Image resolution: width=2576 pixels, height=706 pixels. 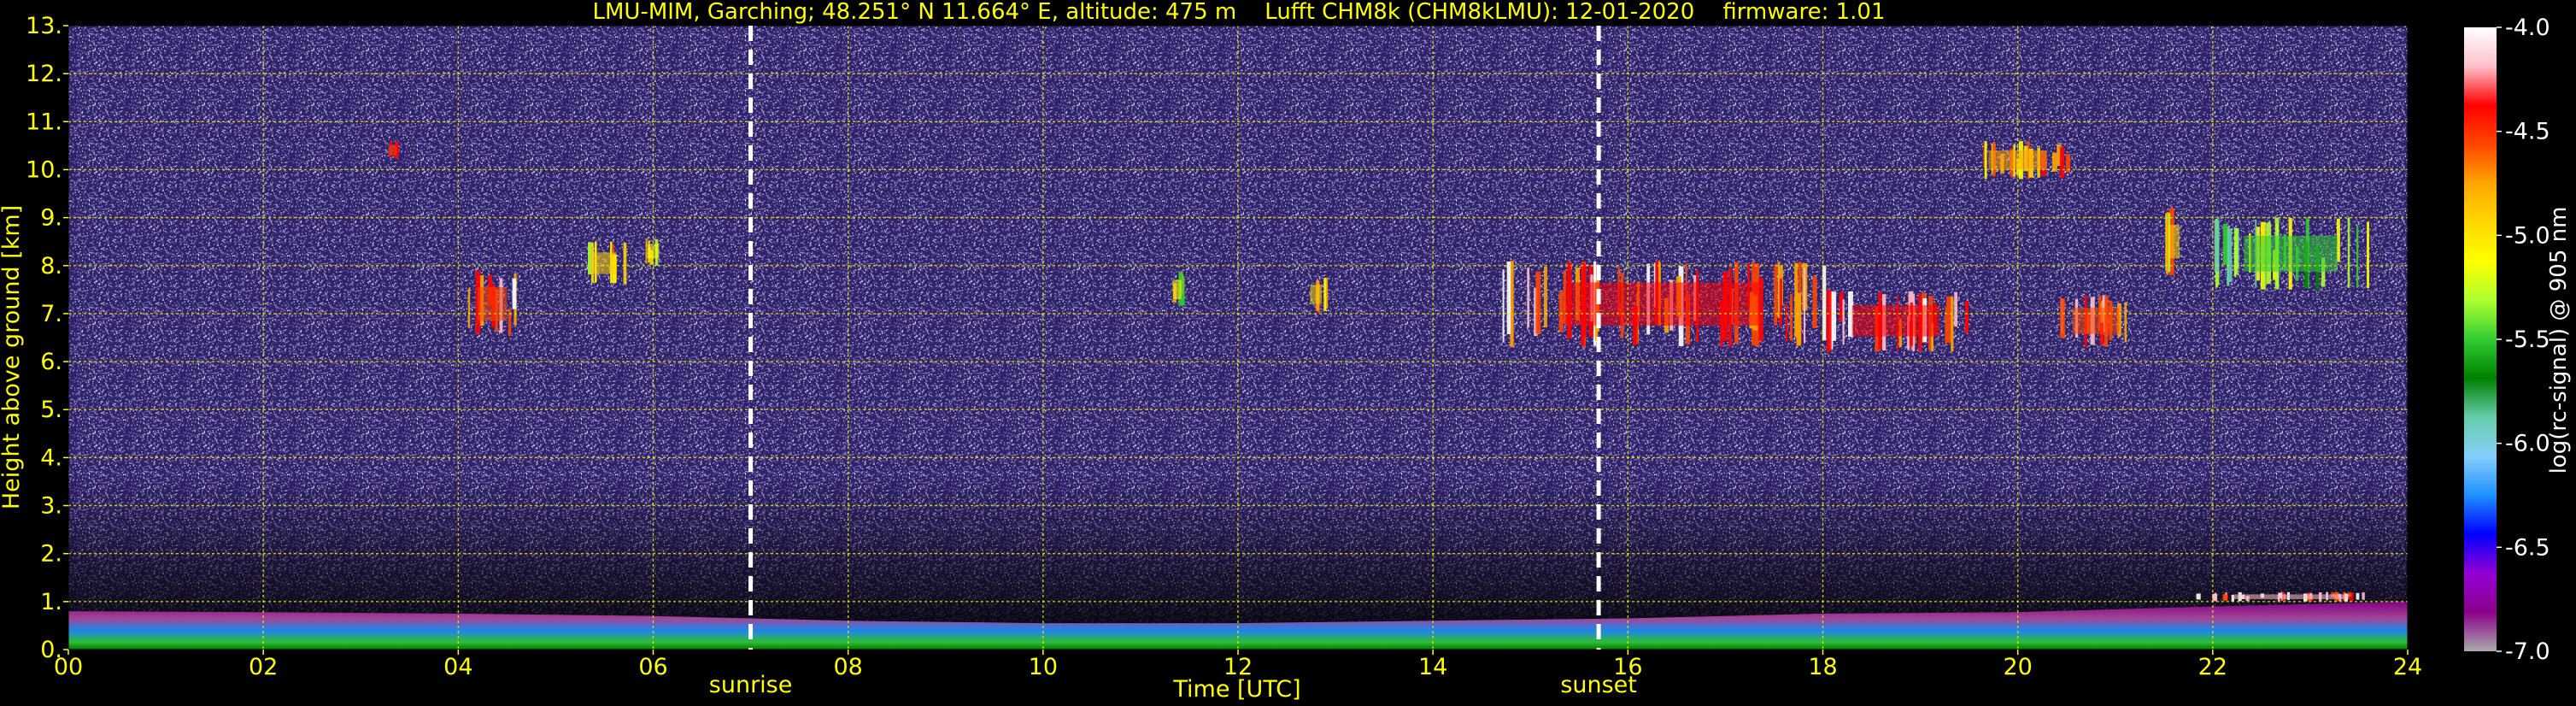 What do you see at coordinates (12, 357) in the screenshot?
I see `y-axis-label: Height above ground [km]` at bounding box center [12, 357].